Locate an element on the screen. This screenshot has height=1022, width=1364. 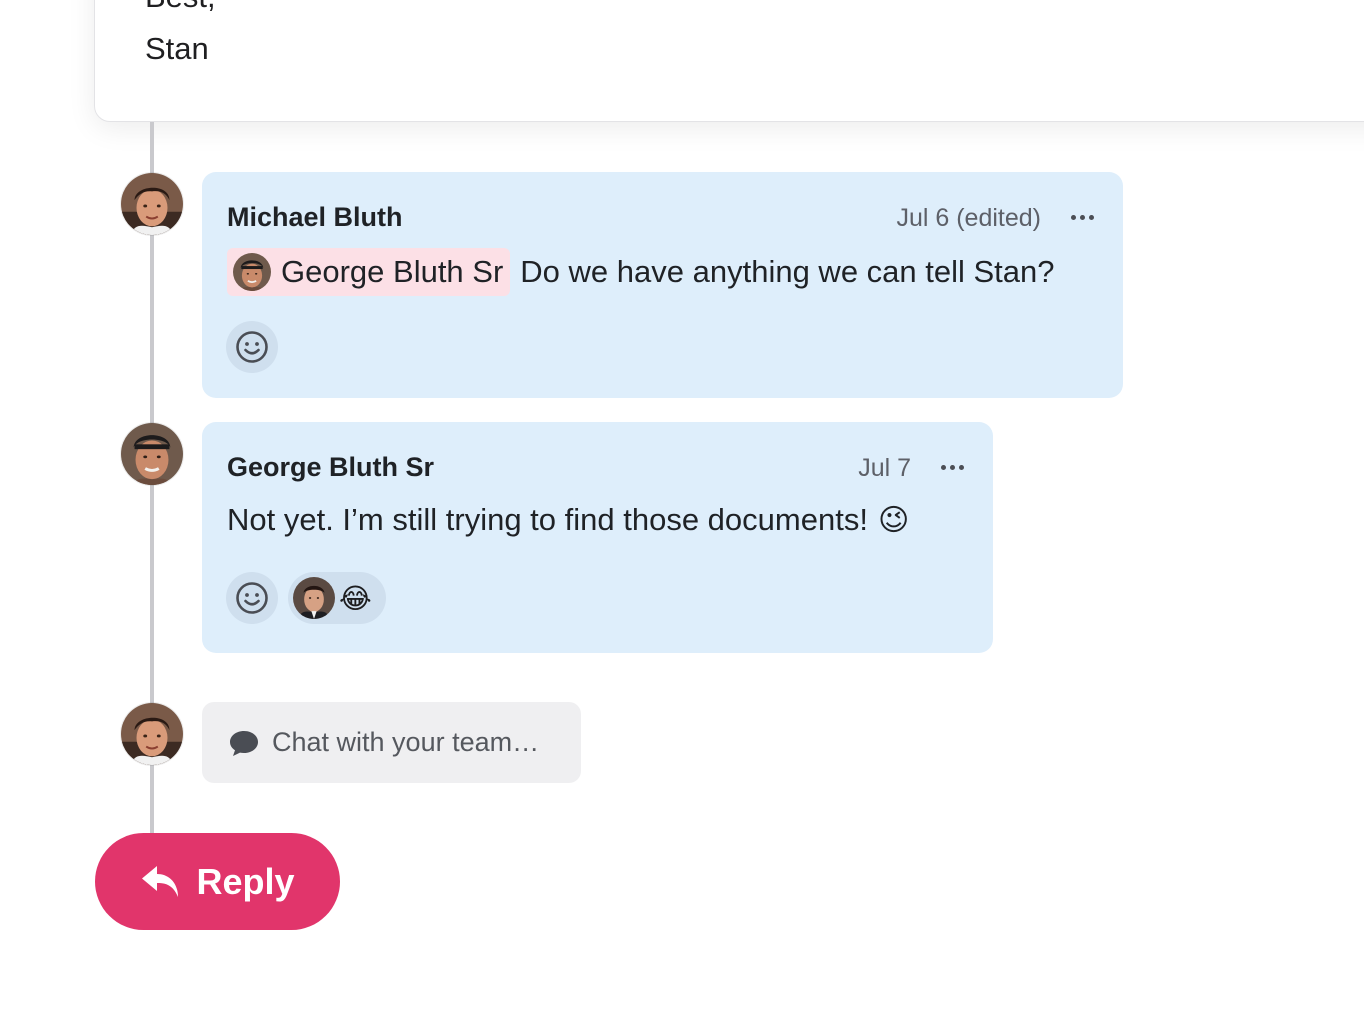
reactor-avatar is located at coordinates (314, 598).